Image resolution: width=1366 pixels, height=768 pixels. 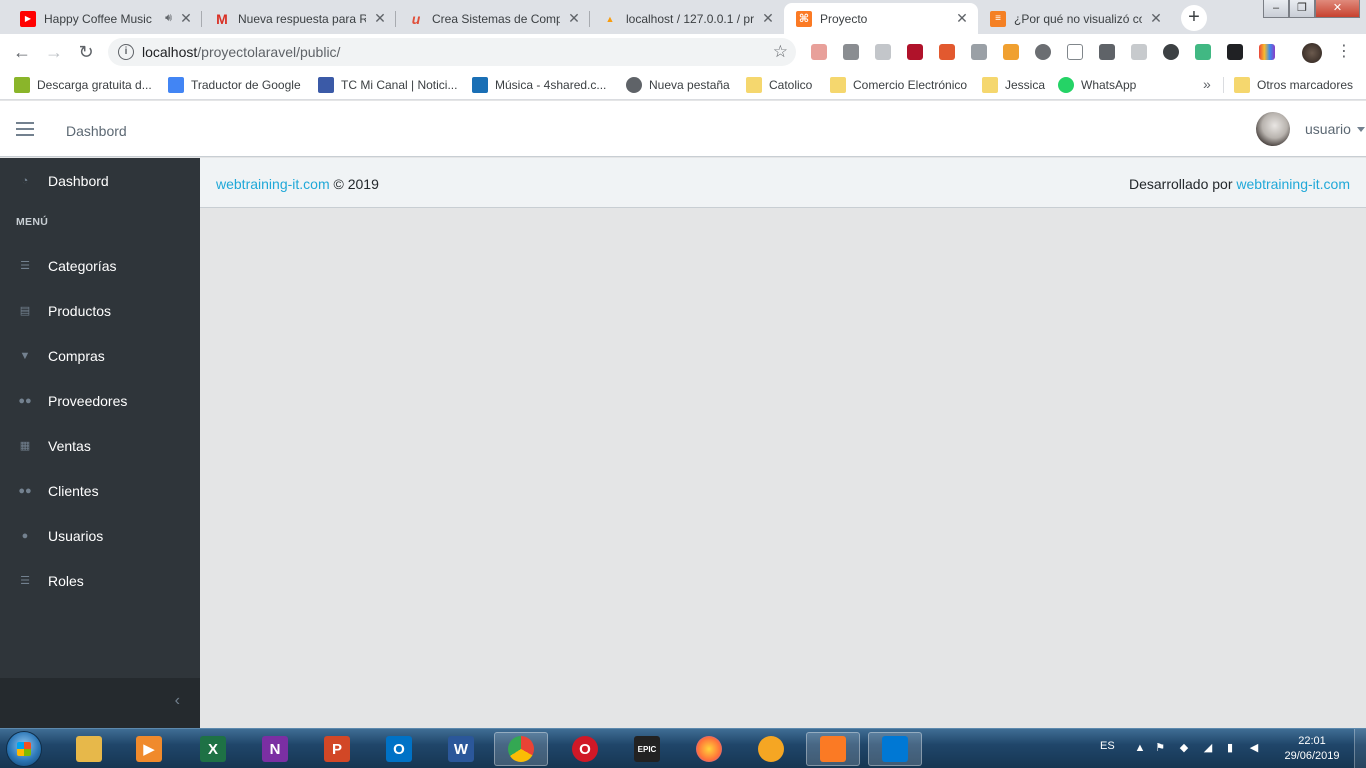 What do you see at coordinates (452, 52) in the screenshot?
I see `address-bar: i localhost/proyectolaravel/public/ ☆` at bounding box center [452, 52].